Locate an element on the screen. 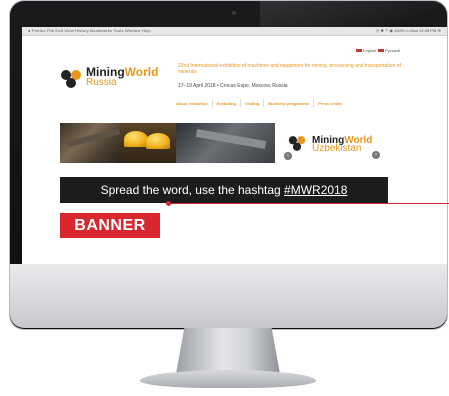  callout-line is located at coordinates (309, 203).